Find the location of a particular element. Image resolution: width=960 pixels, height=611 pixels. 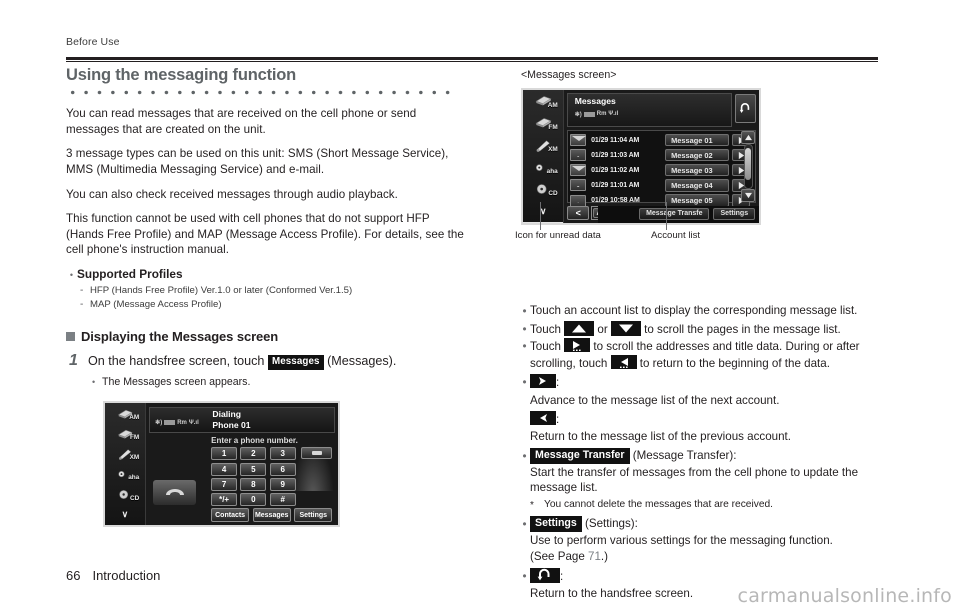

battery-icon is located at coordinates (589, 114).